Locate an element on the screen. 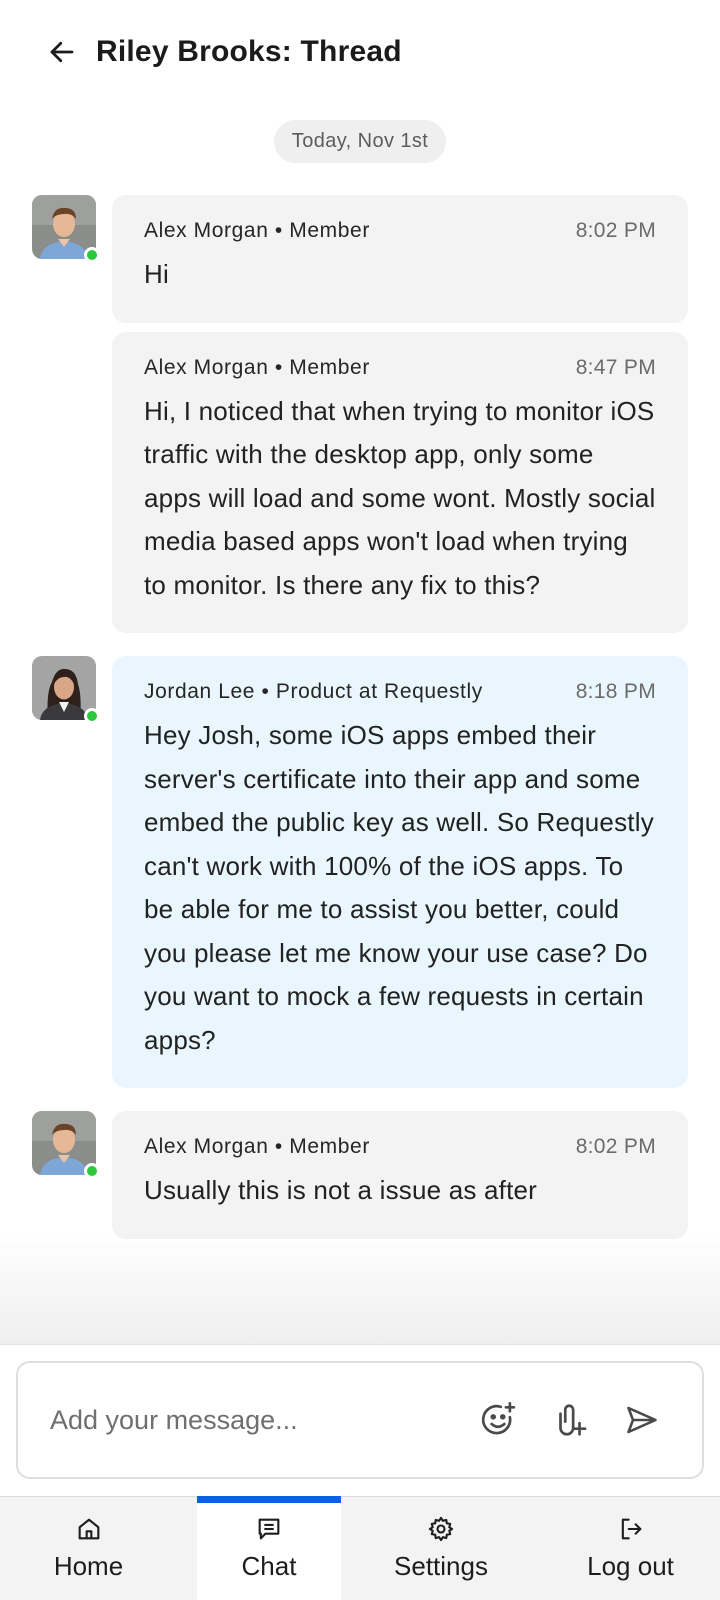  tab-home: Home is located at coordinates (88, 1548).